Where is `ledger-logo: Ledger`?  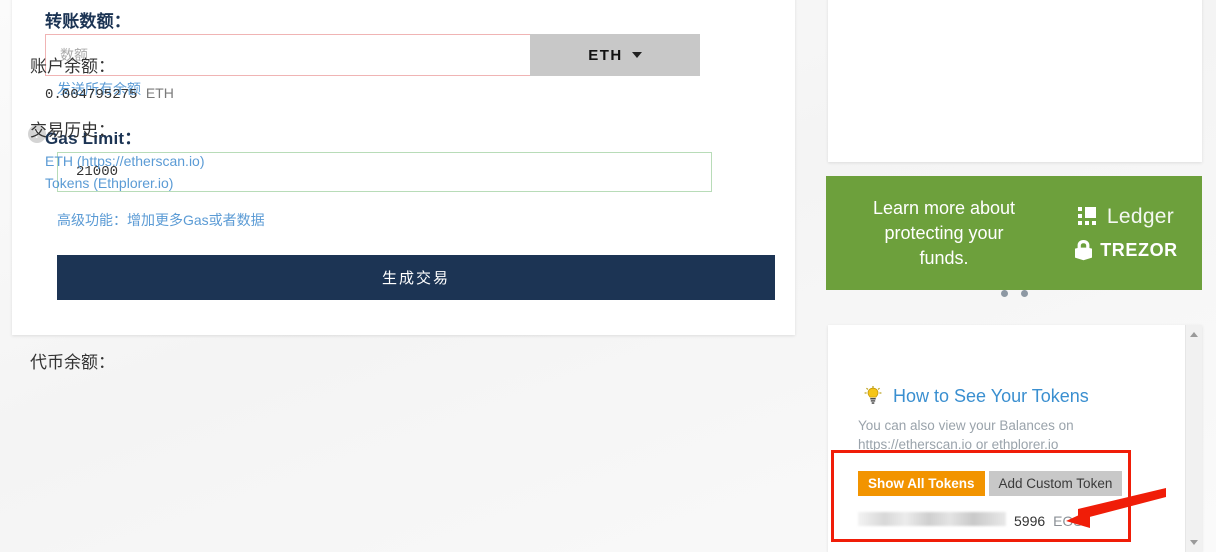 ledger-logo: Ledger is located at coordinates (1126, 217).